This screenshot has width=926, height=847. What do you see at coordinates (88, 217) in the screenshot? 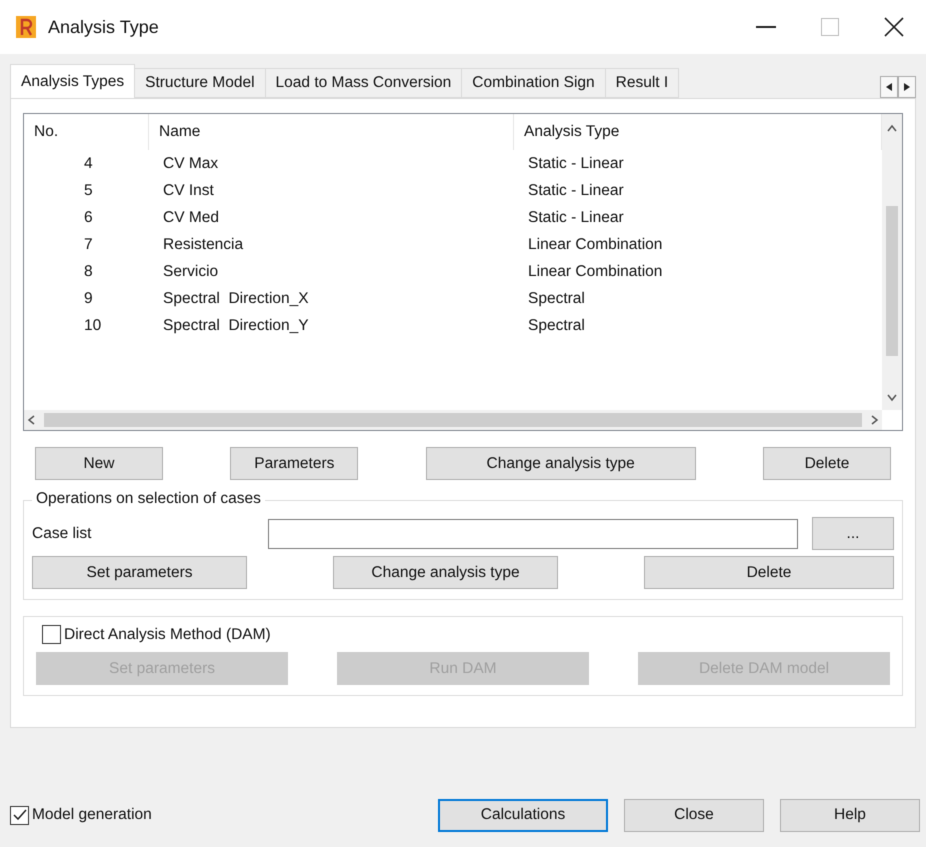
I see `table-cell-text: 6` at bounding box center [88, 217].